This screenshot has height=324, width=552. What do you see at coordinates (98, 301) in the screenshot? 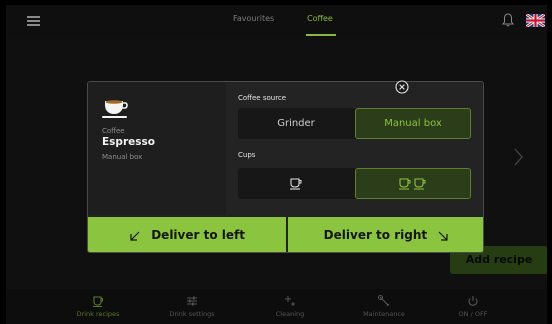
I see `drink-recipes-icon` at bounding box center [98, 301].